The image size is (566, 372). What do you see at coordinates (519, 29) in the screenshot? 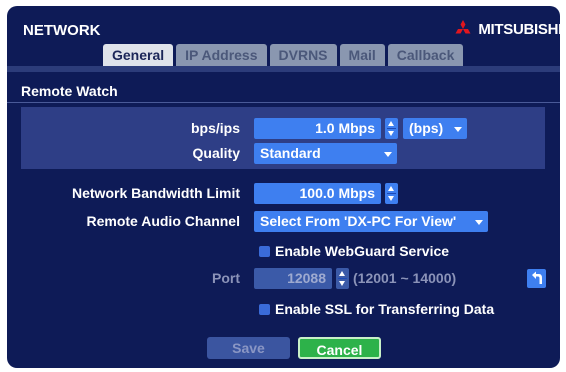
I see `brand-name: MITSUBISHI` at bounding box center [519, 29].